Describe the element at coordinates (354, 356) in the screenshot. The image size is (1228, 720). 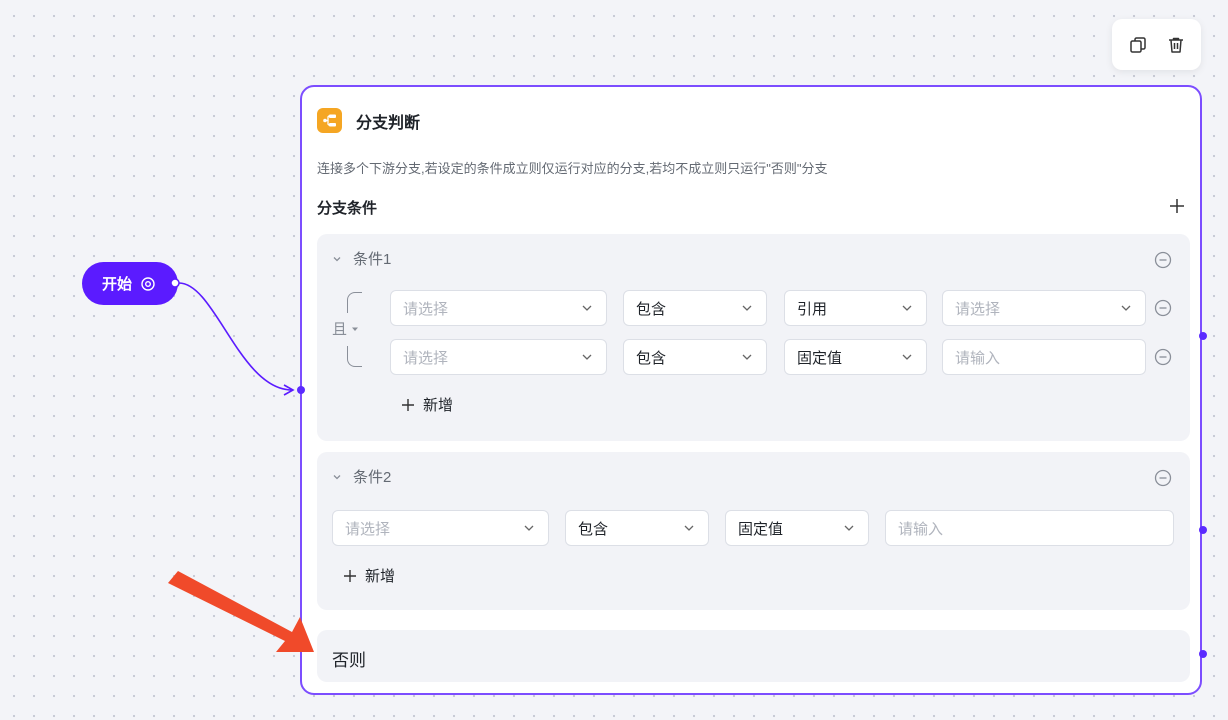
I see `logic-bracket-bottom` at that location.